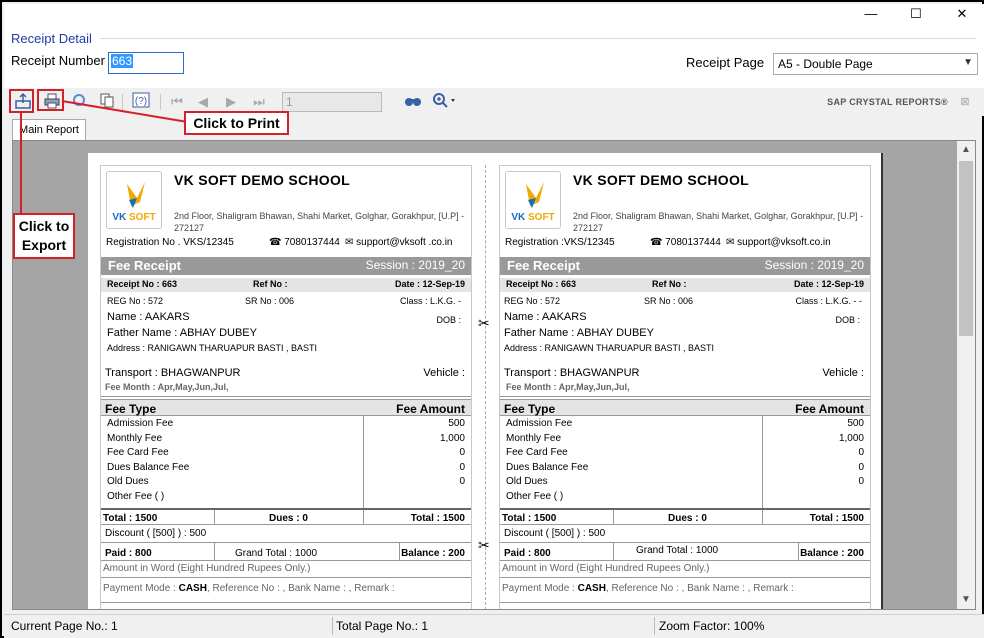 This screenshot has height=638, width=984. I want to click on discount: Discount ( [500] ) : 500, so click(156, 533).